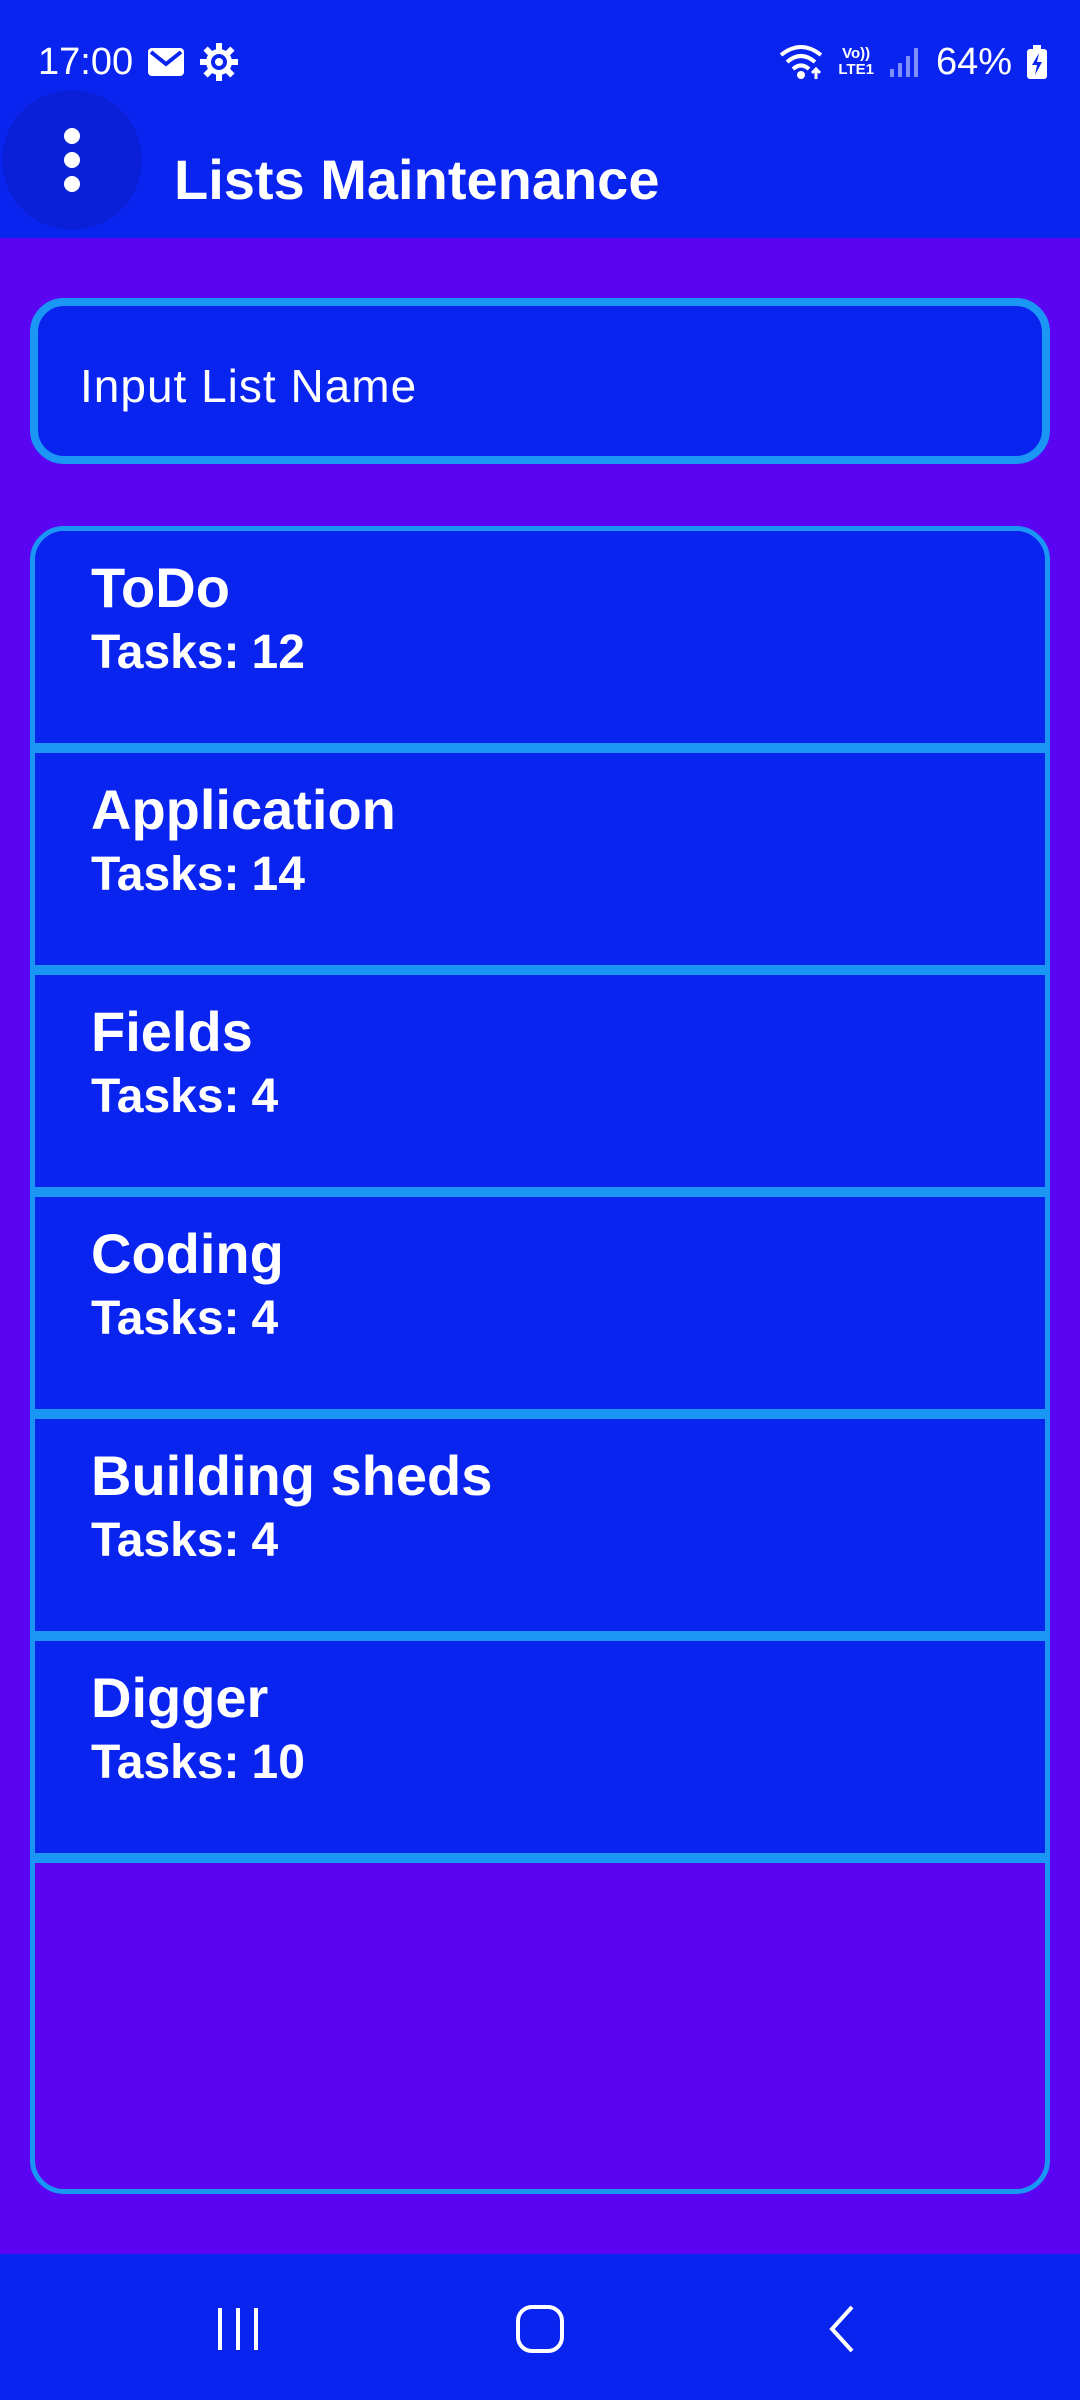 This screenshot has height=2400, width=1080. I want to click on list-item-digger: Digger Tasks: 10, so click(540, 1752).